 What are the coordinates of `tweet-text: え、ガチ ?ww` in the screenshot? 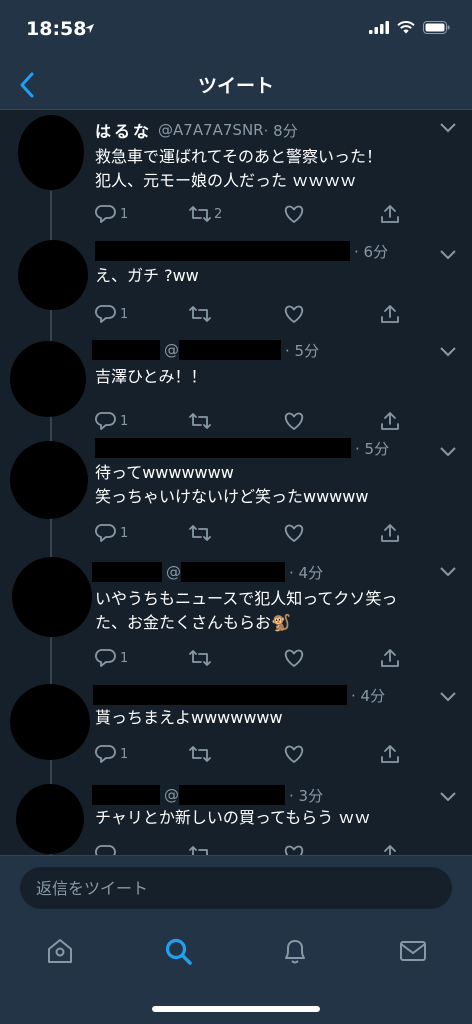 It's located at (147, 275).